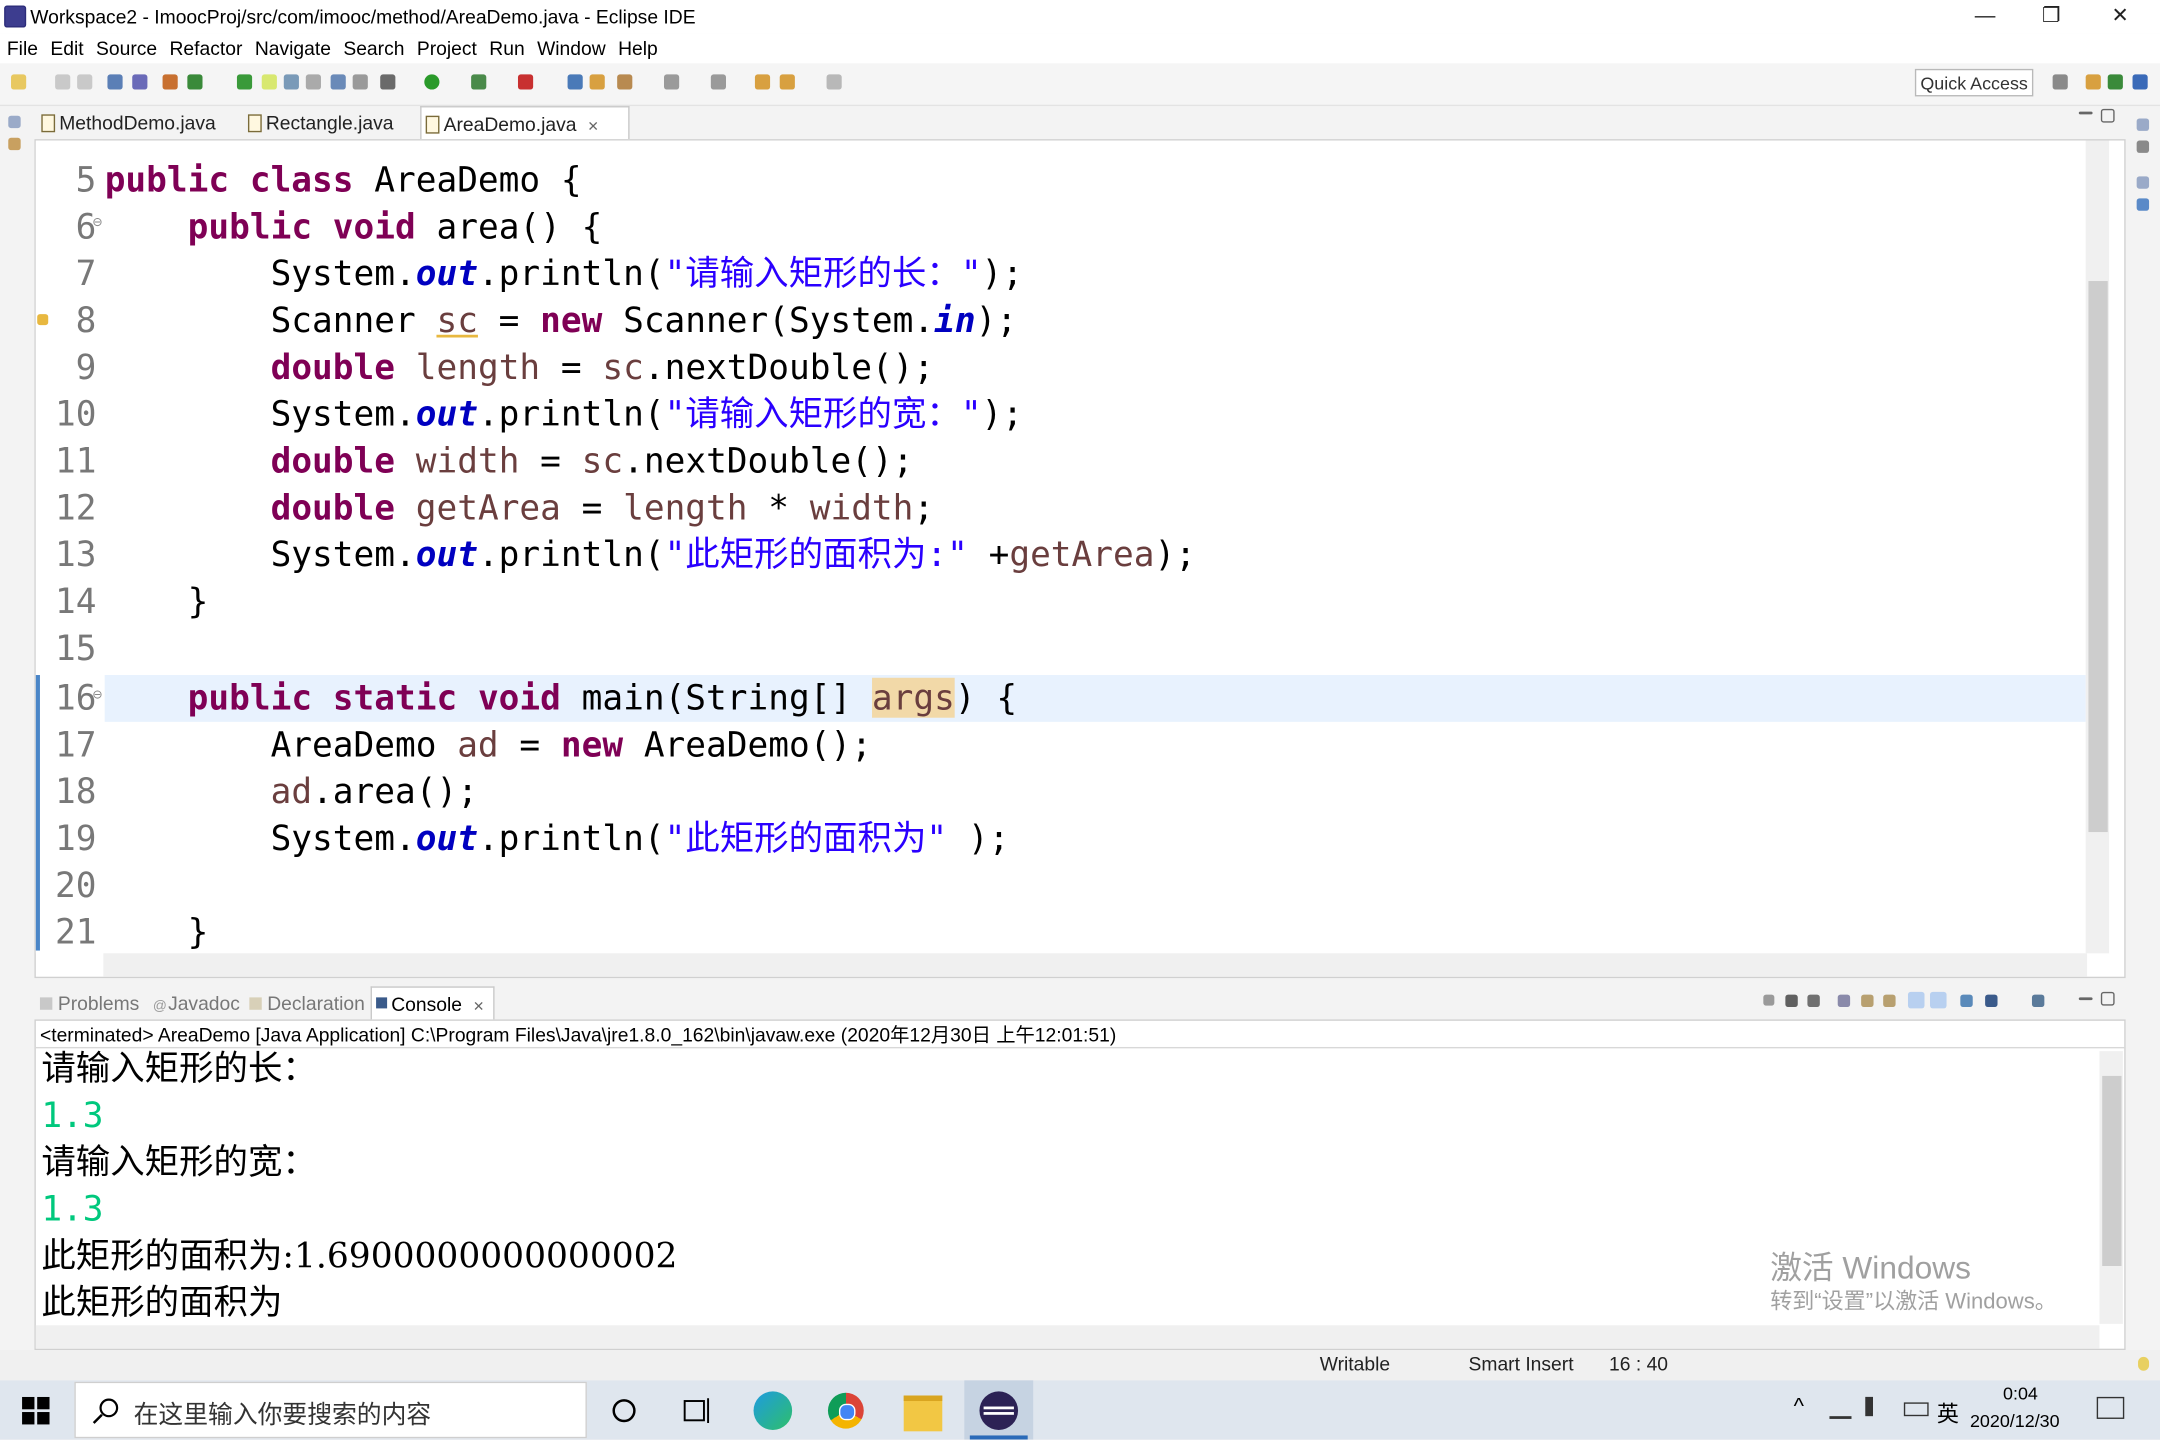 The height and width of the screenshot is (1440, 2160). I want to click on pin-console-icon, so click(1966, 1001).